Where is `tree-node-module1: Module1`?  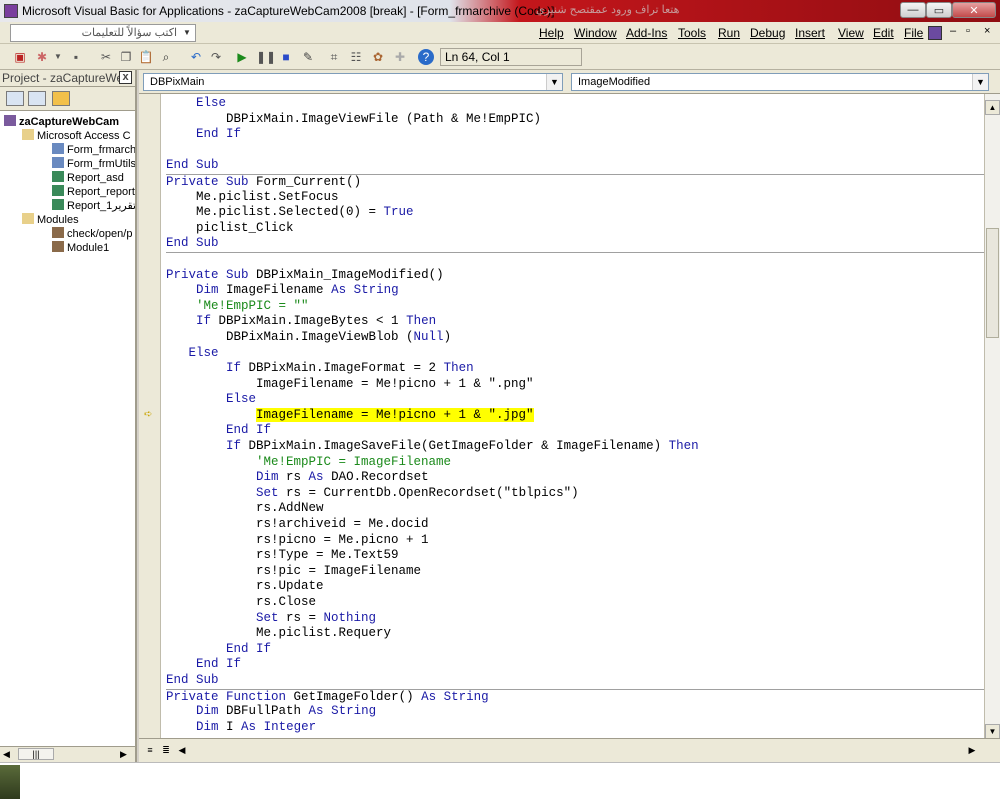
tree-node-module1: Module1 is located at coordinates (80, 248).